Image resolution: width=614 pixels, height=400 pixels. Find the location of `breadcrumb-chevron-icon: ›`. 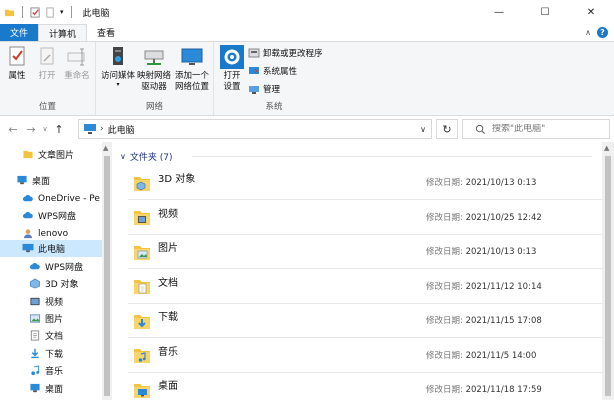

breadcrumb-chevron-icon: › is located at coordinates (102, 129).